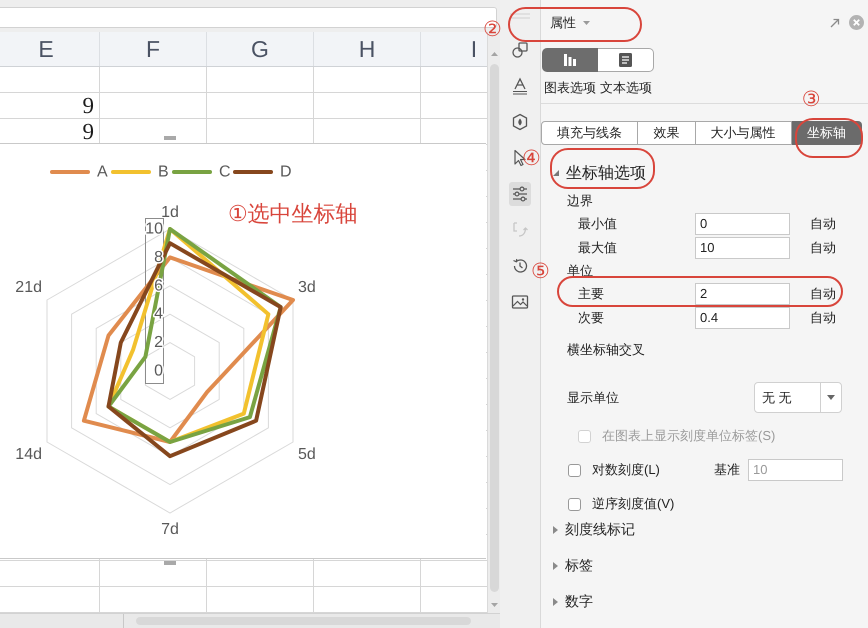  What do you see at coordinates (742, 294) in the screenshot?
I see `input-field: 2` at bounding box center [742, 294].